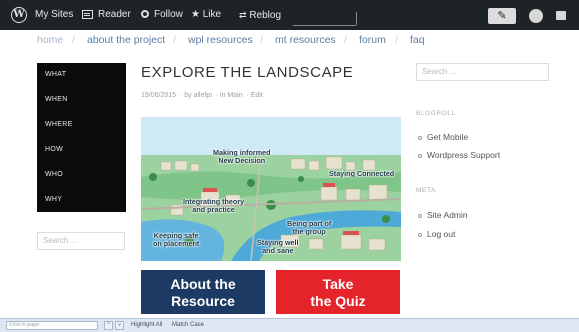 The width and height of the screenshot is (579, 332). I want to click on post-author: allefpi, so click(203, 95).